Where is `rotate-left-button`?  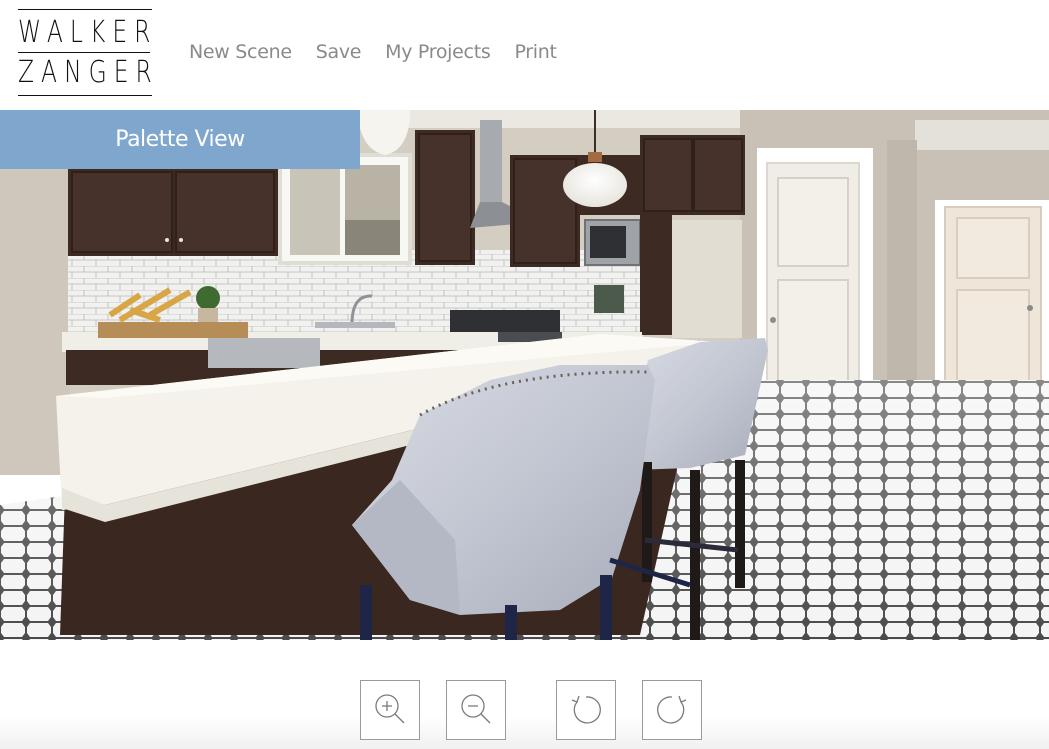 rotate-left-button is located at coordinates (586, 710).